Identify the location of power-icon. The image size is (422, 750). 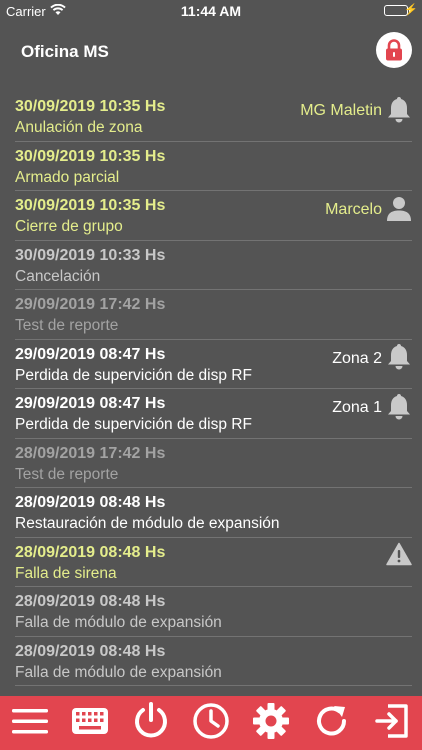
(151, 723).